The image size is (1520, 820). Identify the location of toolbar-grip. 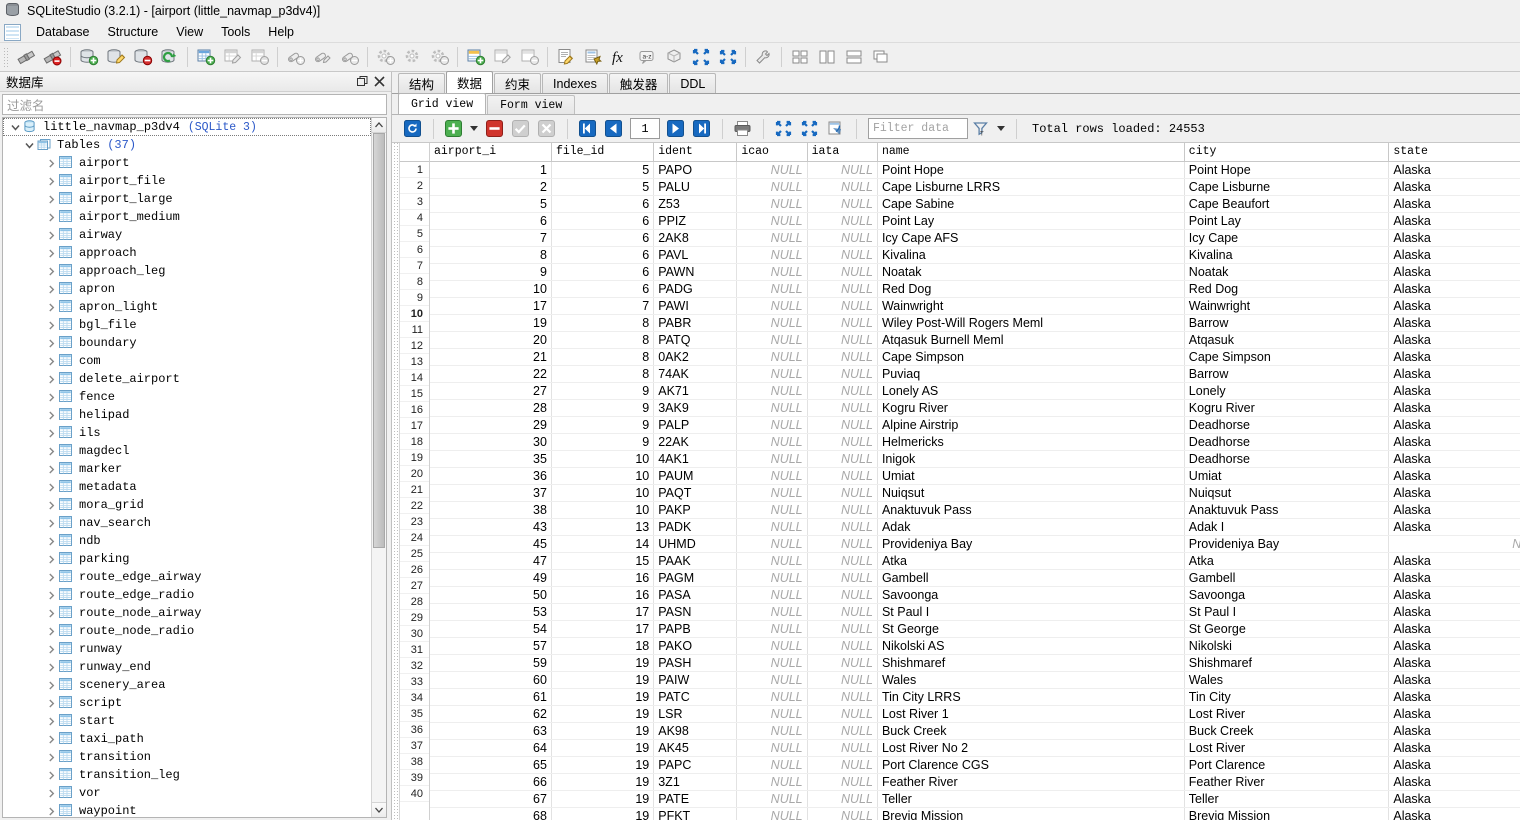
(6, 57).